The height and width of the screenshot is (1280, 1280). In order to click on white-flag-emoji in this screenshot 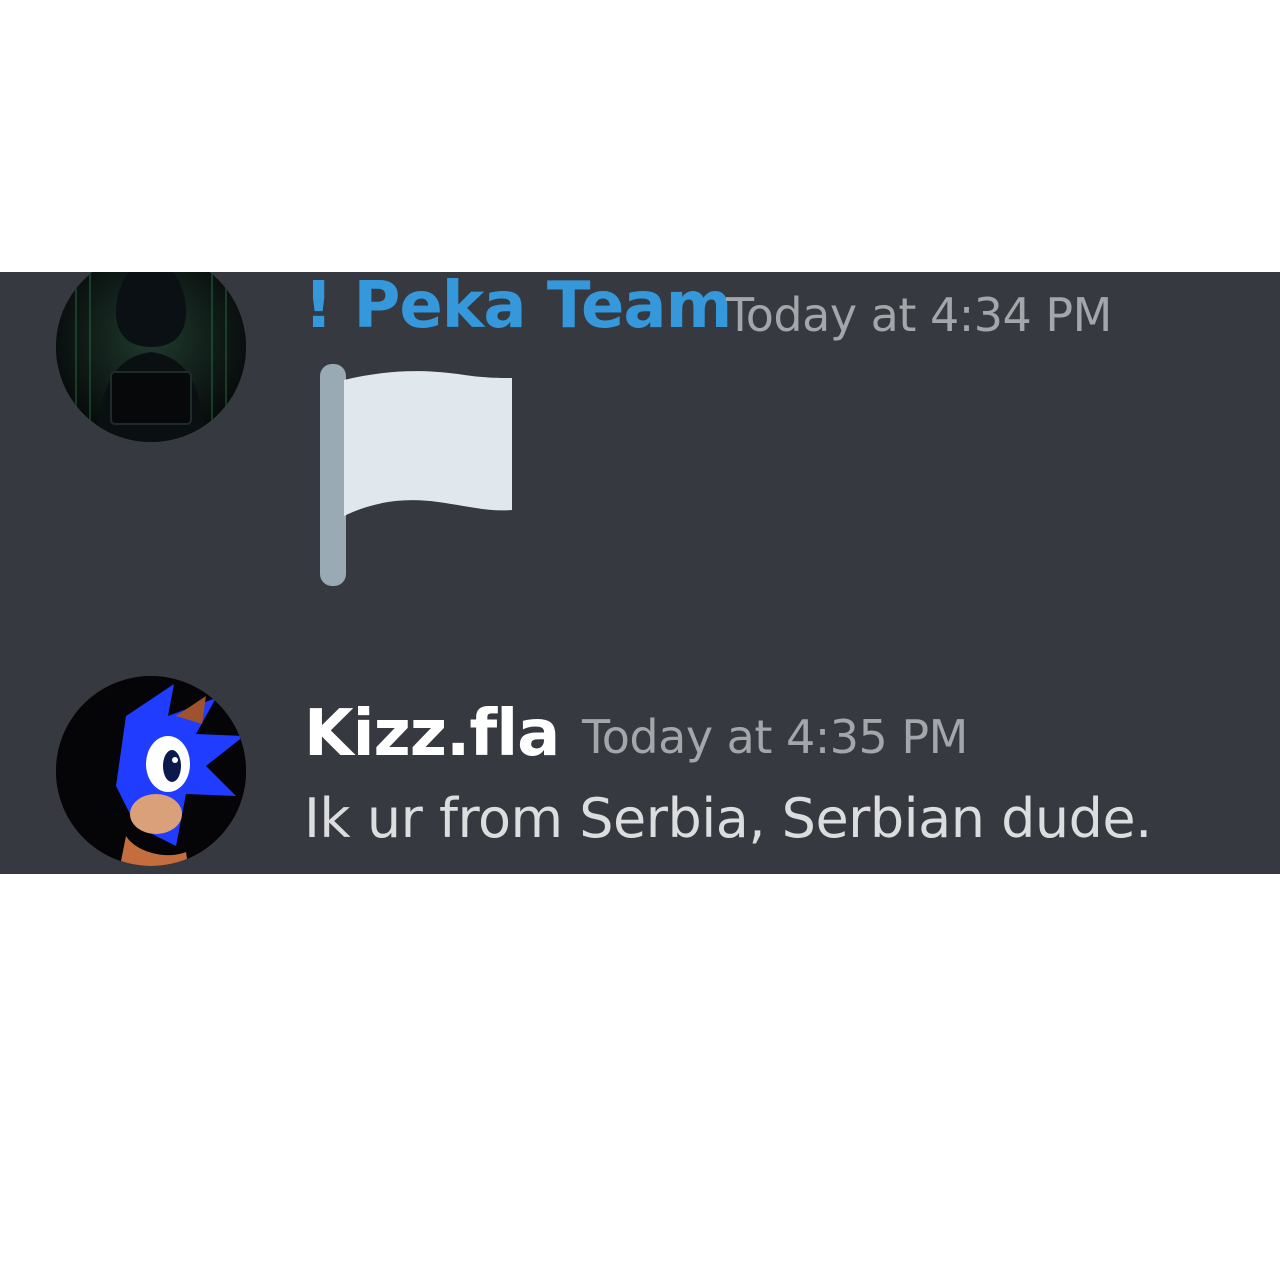, I will do `click(418, 475)`.